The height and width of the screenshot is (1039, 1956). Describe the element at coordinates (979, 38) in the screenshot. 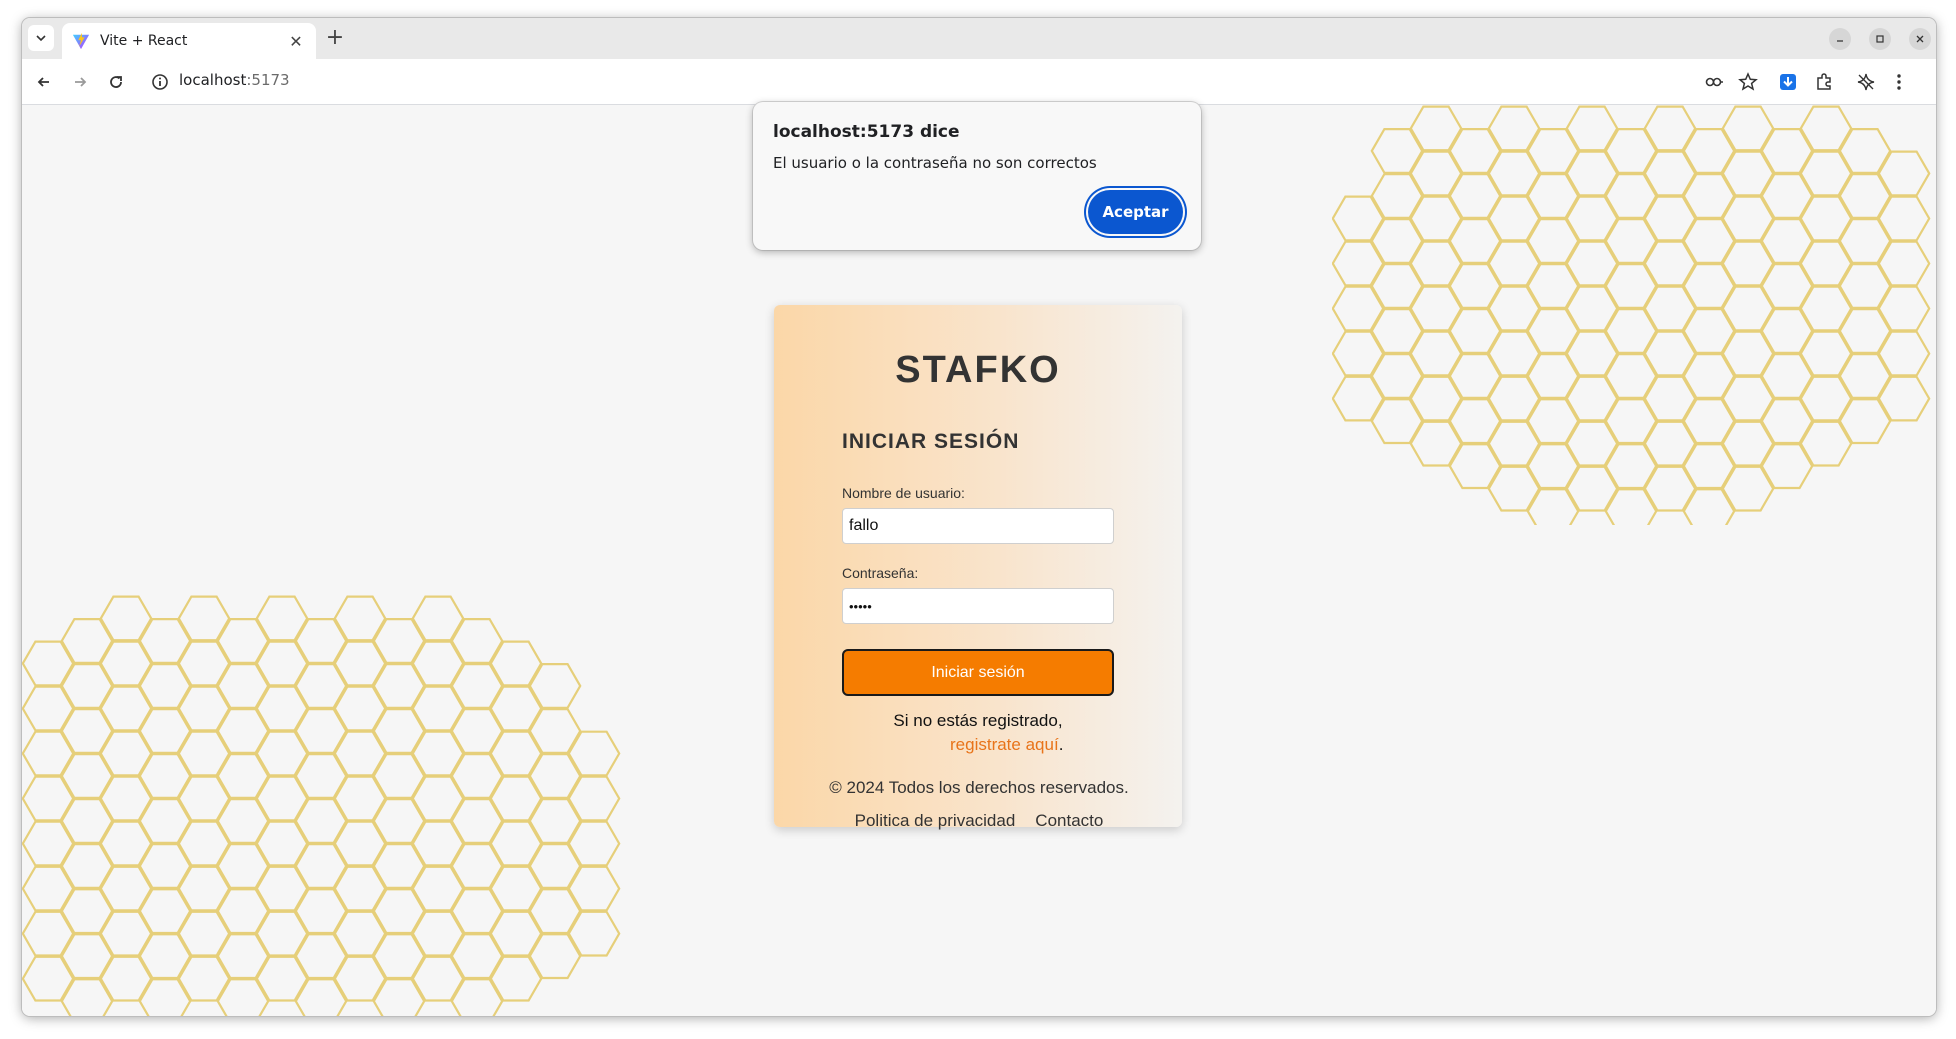

I see `tab-strip: Vite + React ✕ +` at that location.